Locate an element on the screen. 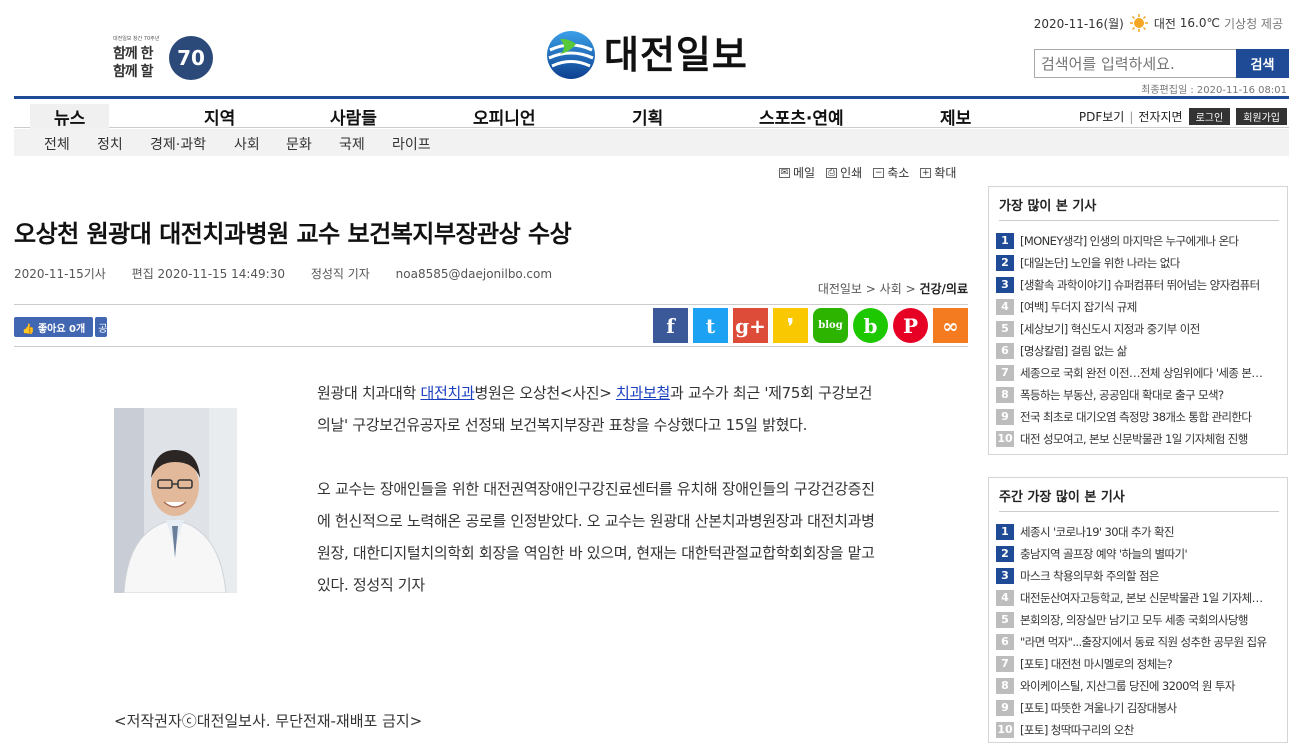  keyword-link-dental-hospital: 대전치과 is located at coordinates (447, 393).